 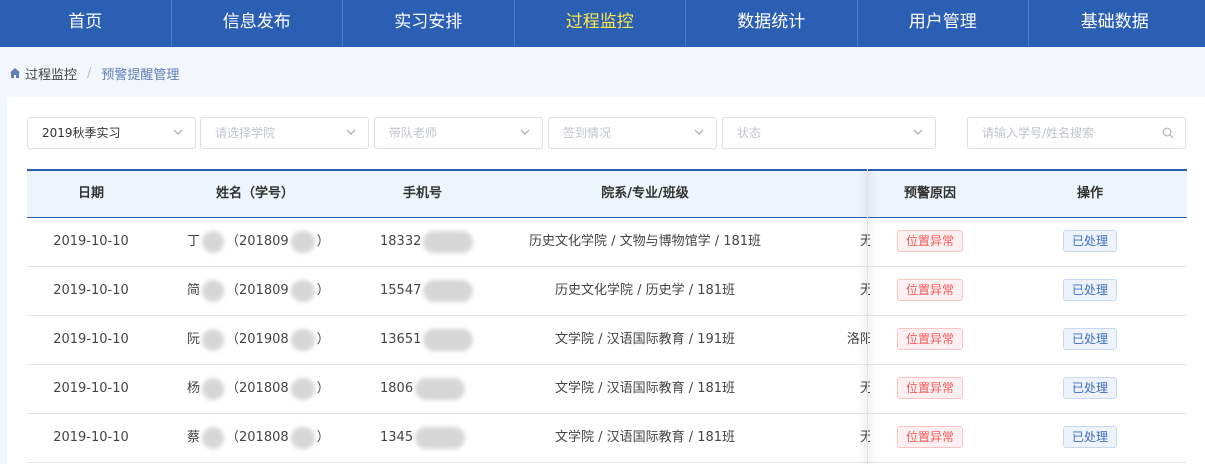 What do you see at coordinates (749, 133) in the screenshot?
I see `status-select-placeholder: 状态` at bounding box center [749, 133].